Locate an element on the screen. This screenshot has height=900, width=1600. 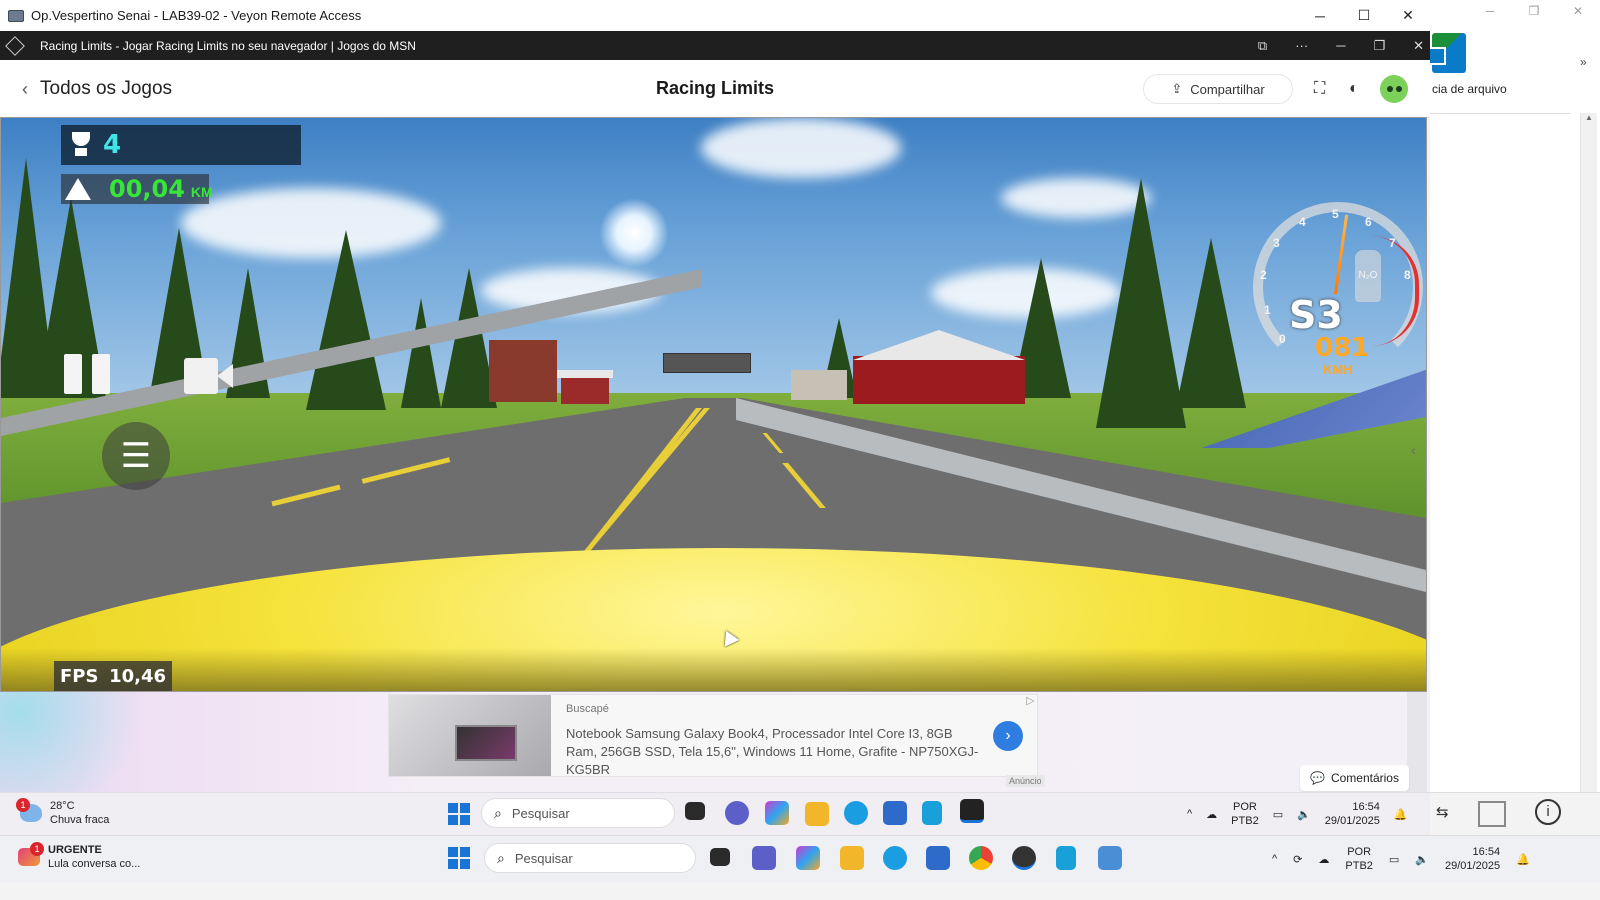
veyon-close-button: ✕ is located at coordinates (1408, 15).